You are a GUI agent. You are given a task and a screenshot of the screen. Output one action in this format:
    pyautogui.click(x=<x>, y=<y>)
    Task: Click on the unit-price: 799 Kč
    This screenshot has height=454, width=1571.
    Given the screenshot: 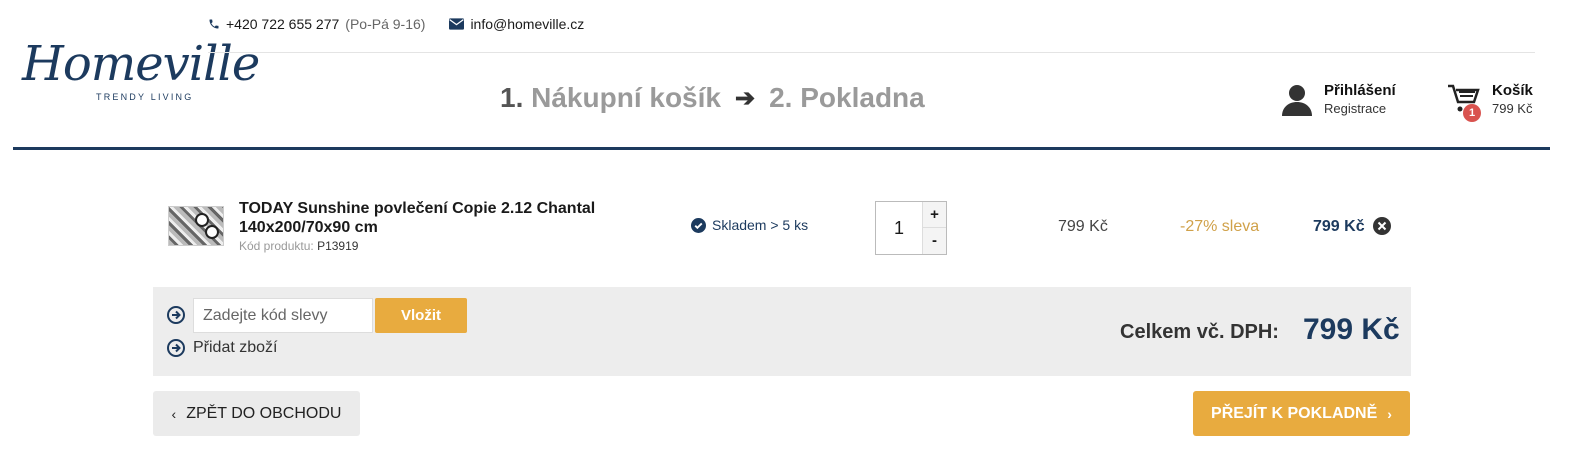 What is the action you would take?
    pyautogui.click(x=1083, y=226)
    